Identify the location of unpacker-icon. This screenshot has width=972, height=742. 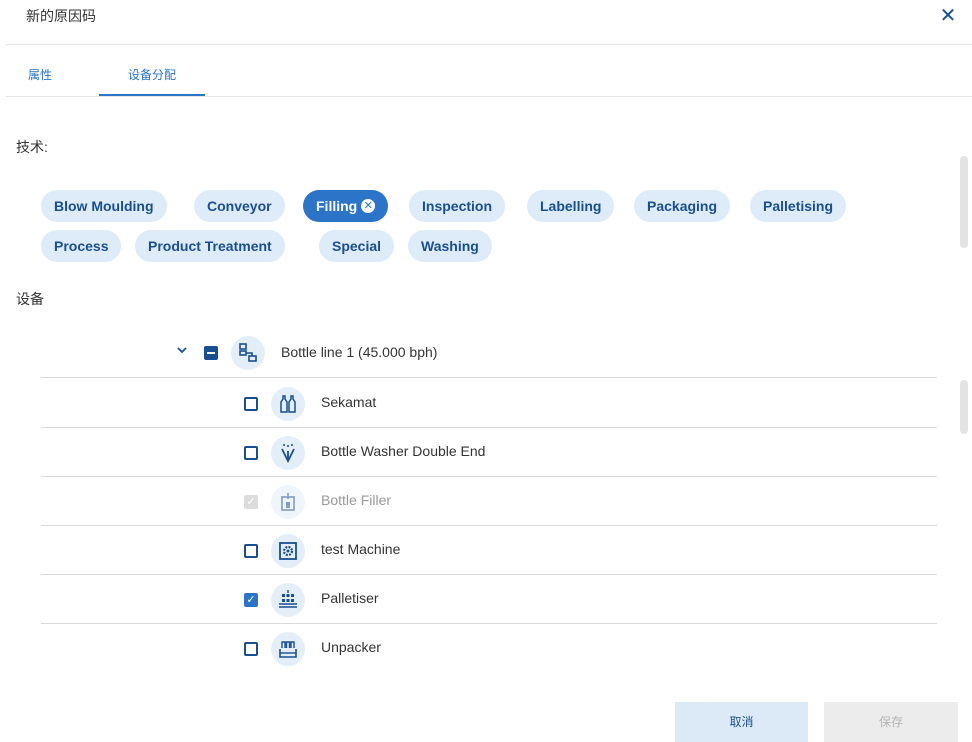
(288, 649).